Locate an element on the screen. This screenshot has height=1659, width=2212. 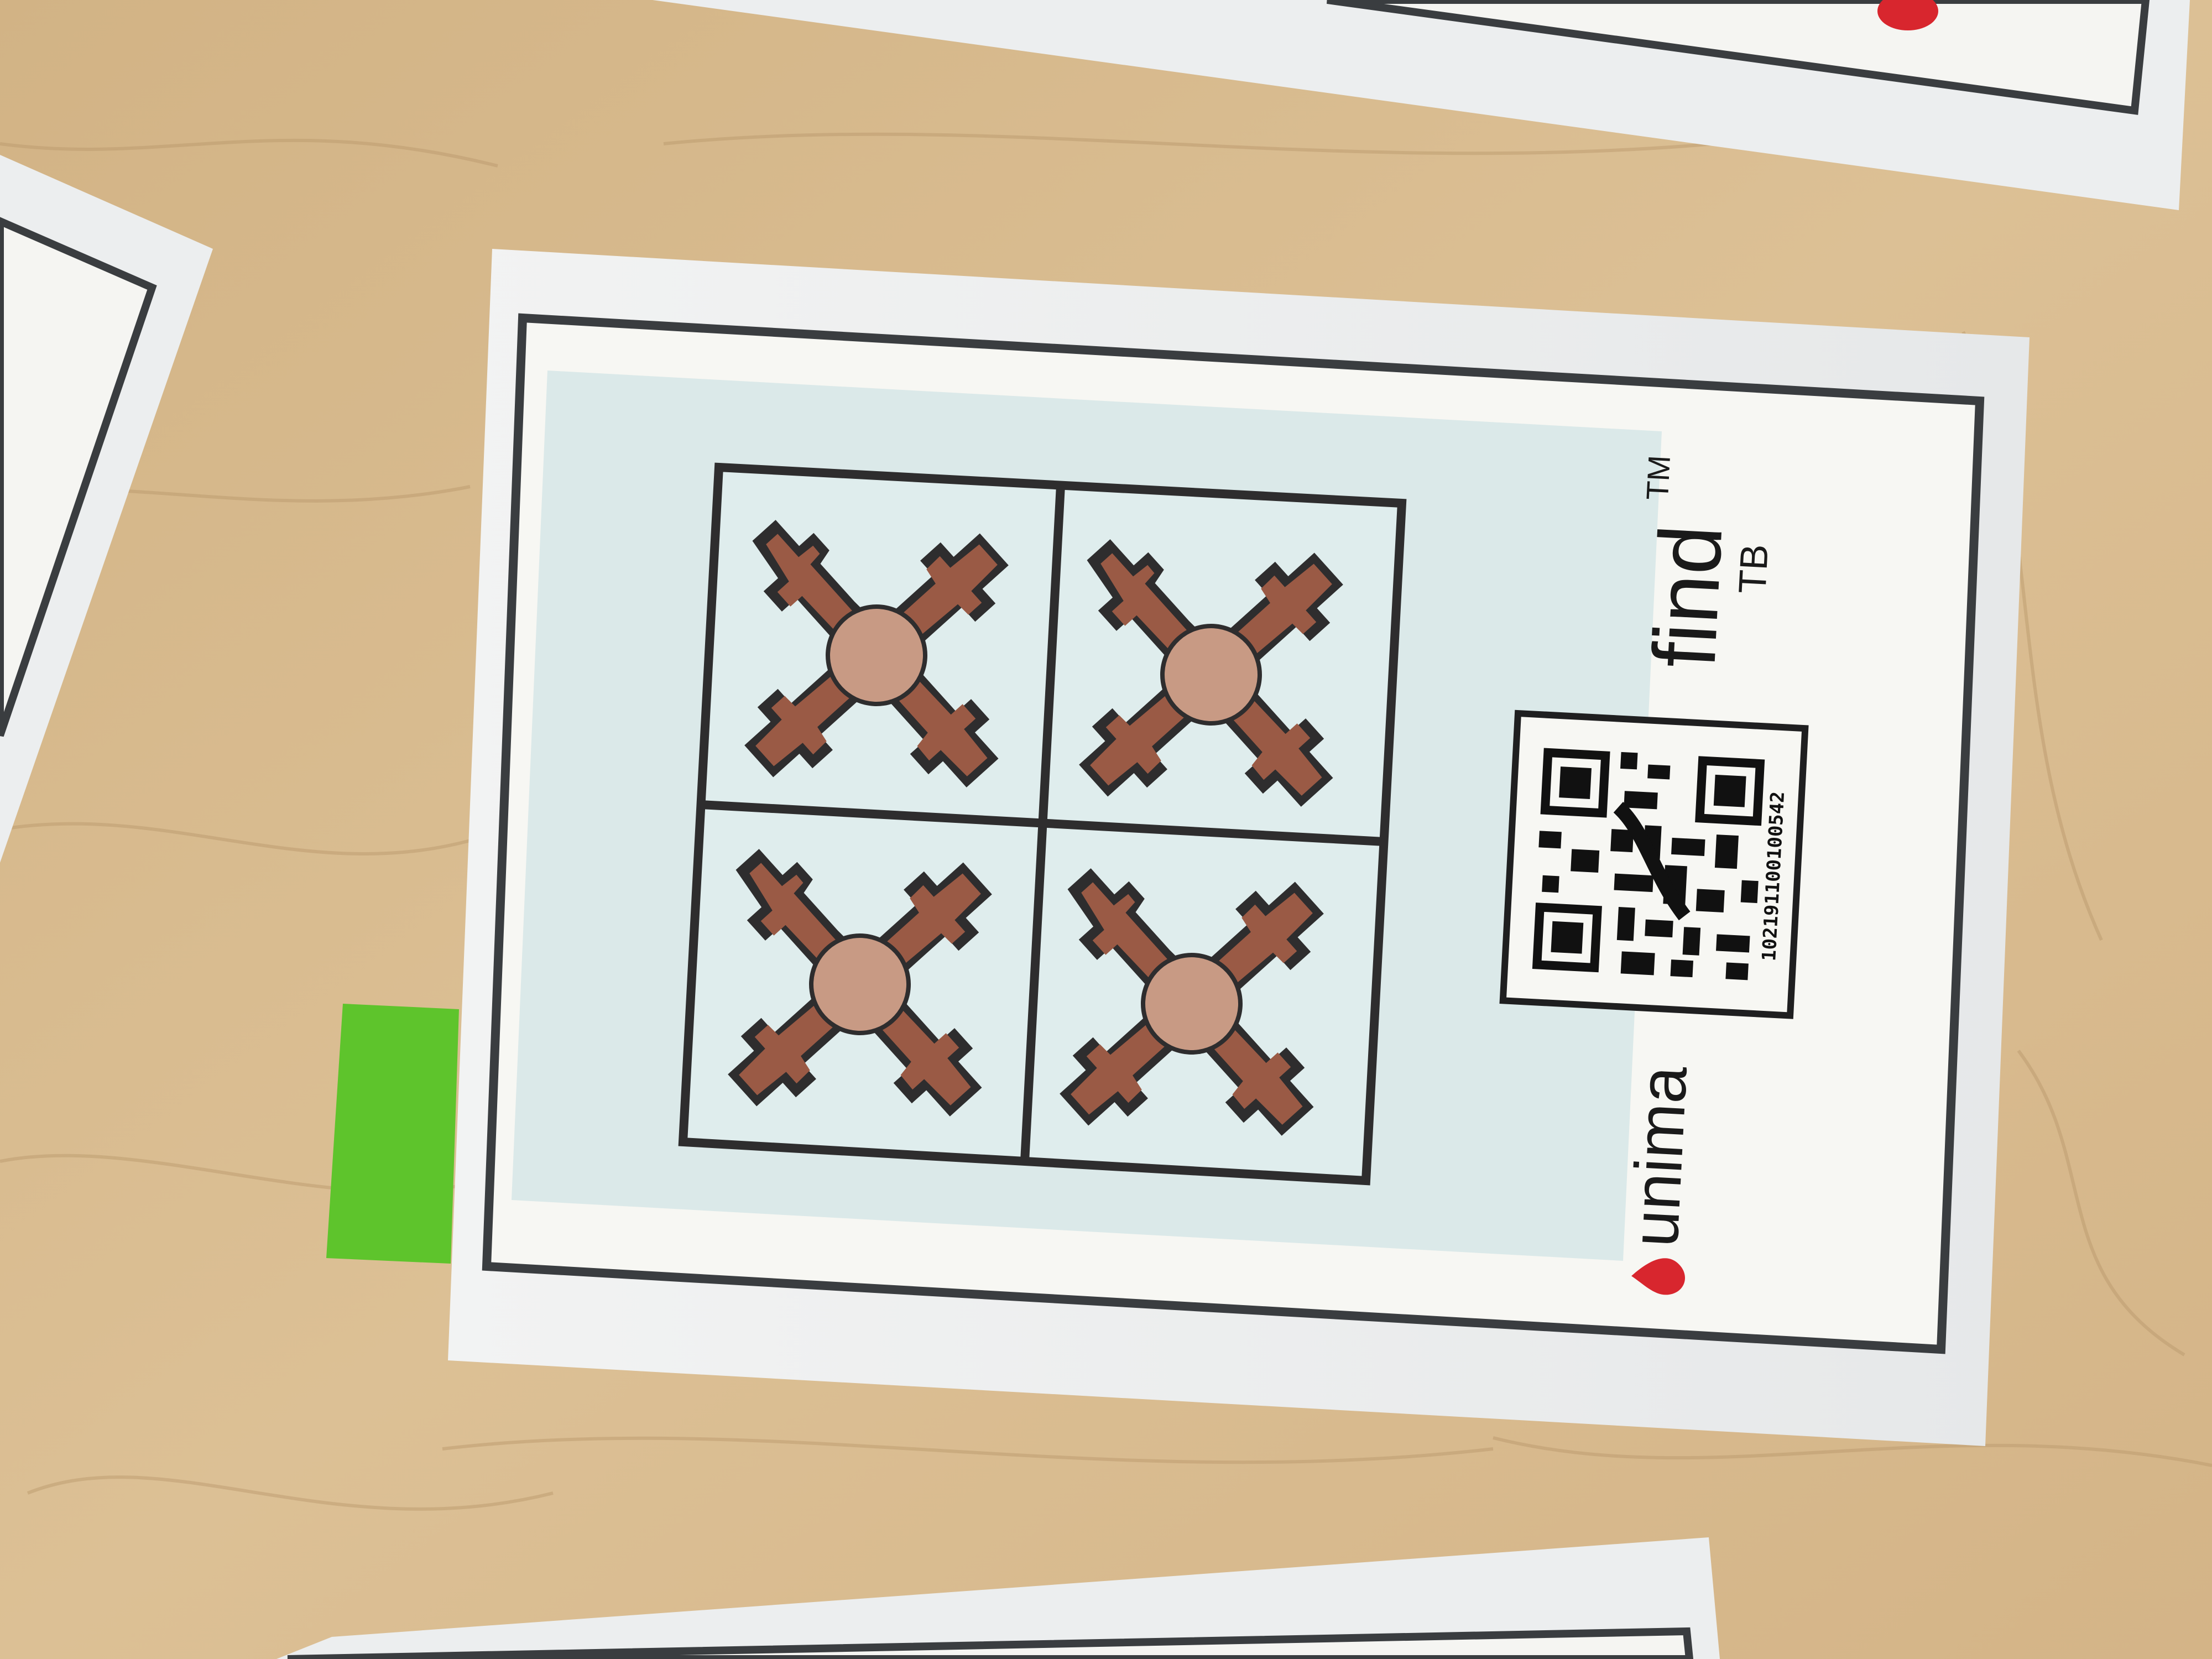
qr-code-icon: 102191100100542 is located at coordinates (1654, 864).